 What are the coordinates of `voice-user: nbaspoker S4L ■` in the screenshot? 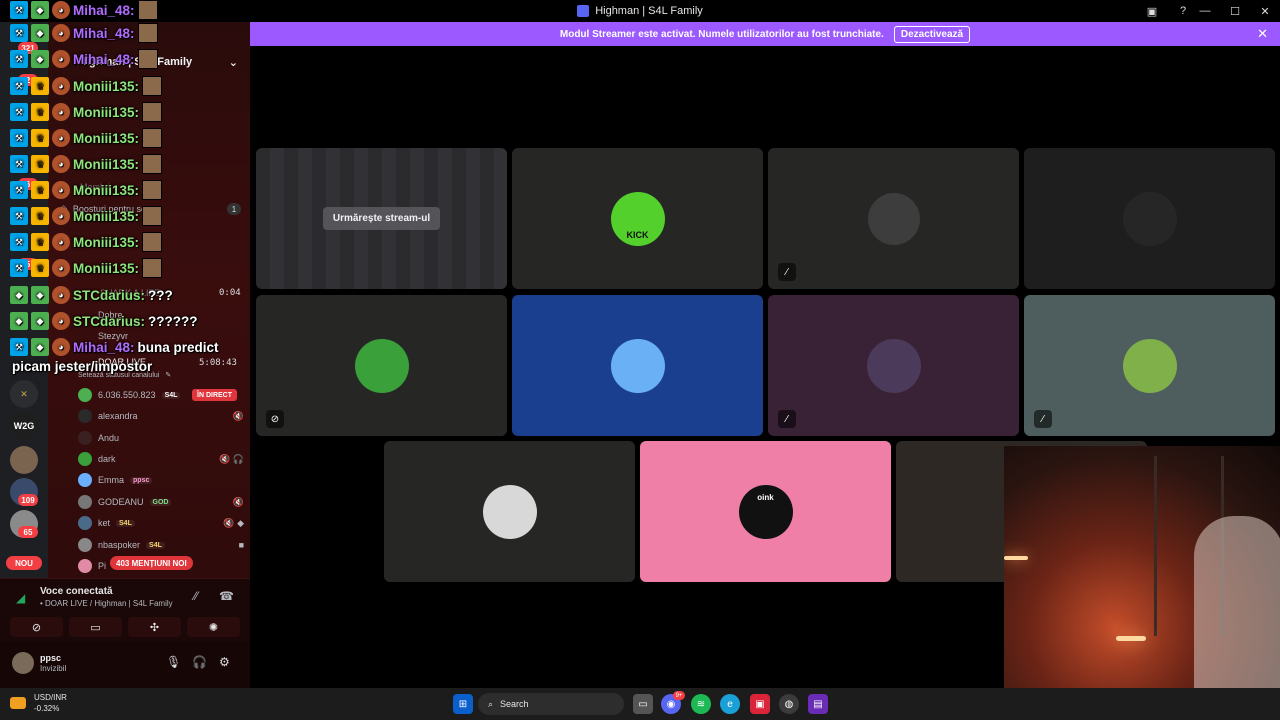 It's located at (161, 545).